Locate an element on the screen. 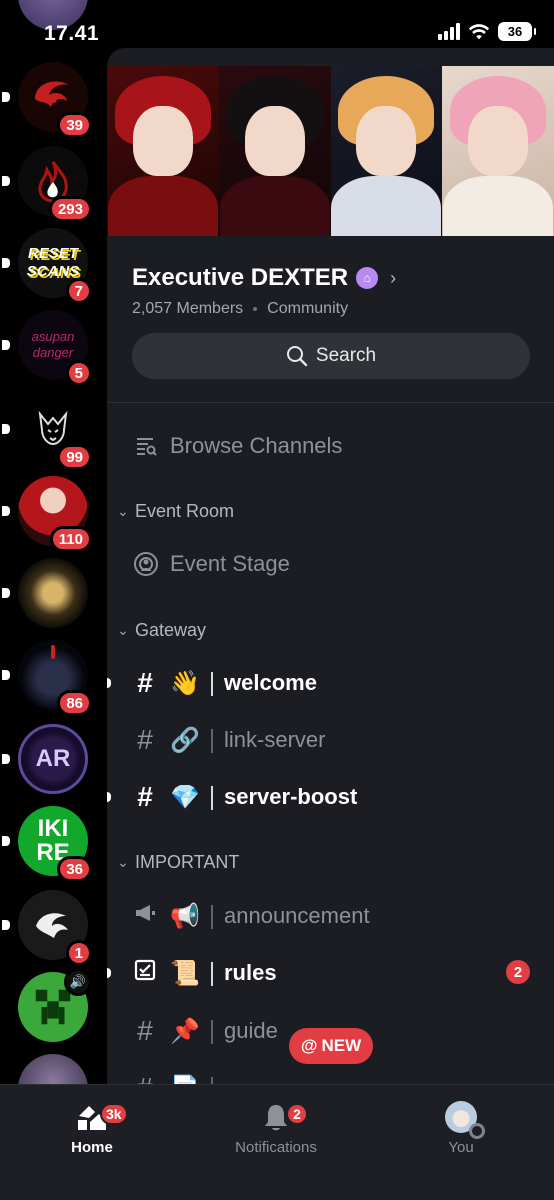  server-icon: 🔊 is located at coordinates (55, 1005).